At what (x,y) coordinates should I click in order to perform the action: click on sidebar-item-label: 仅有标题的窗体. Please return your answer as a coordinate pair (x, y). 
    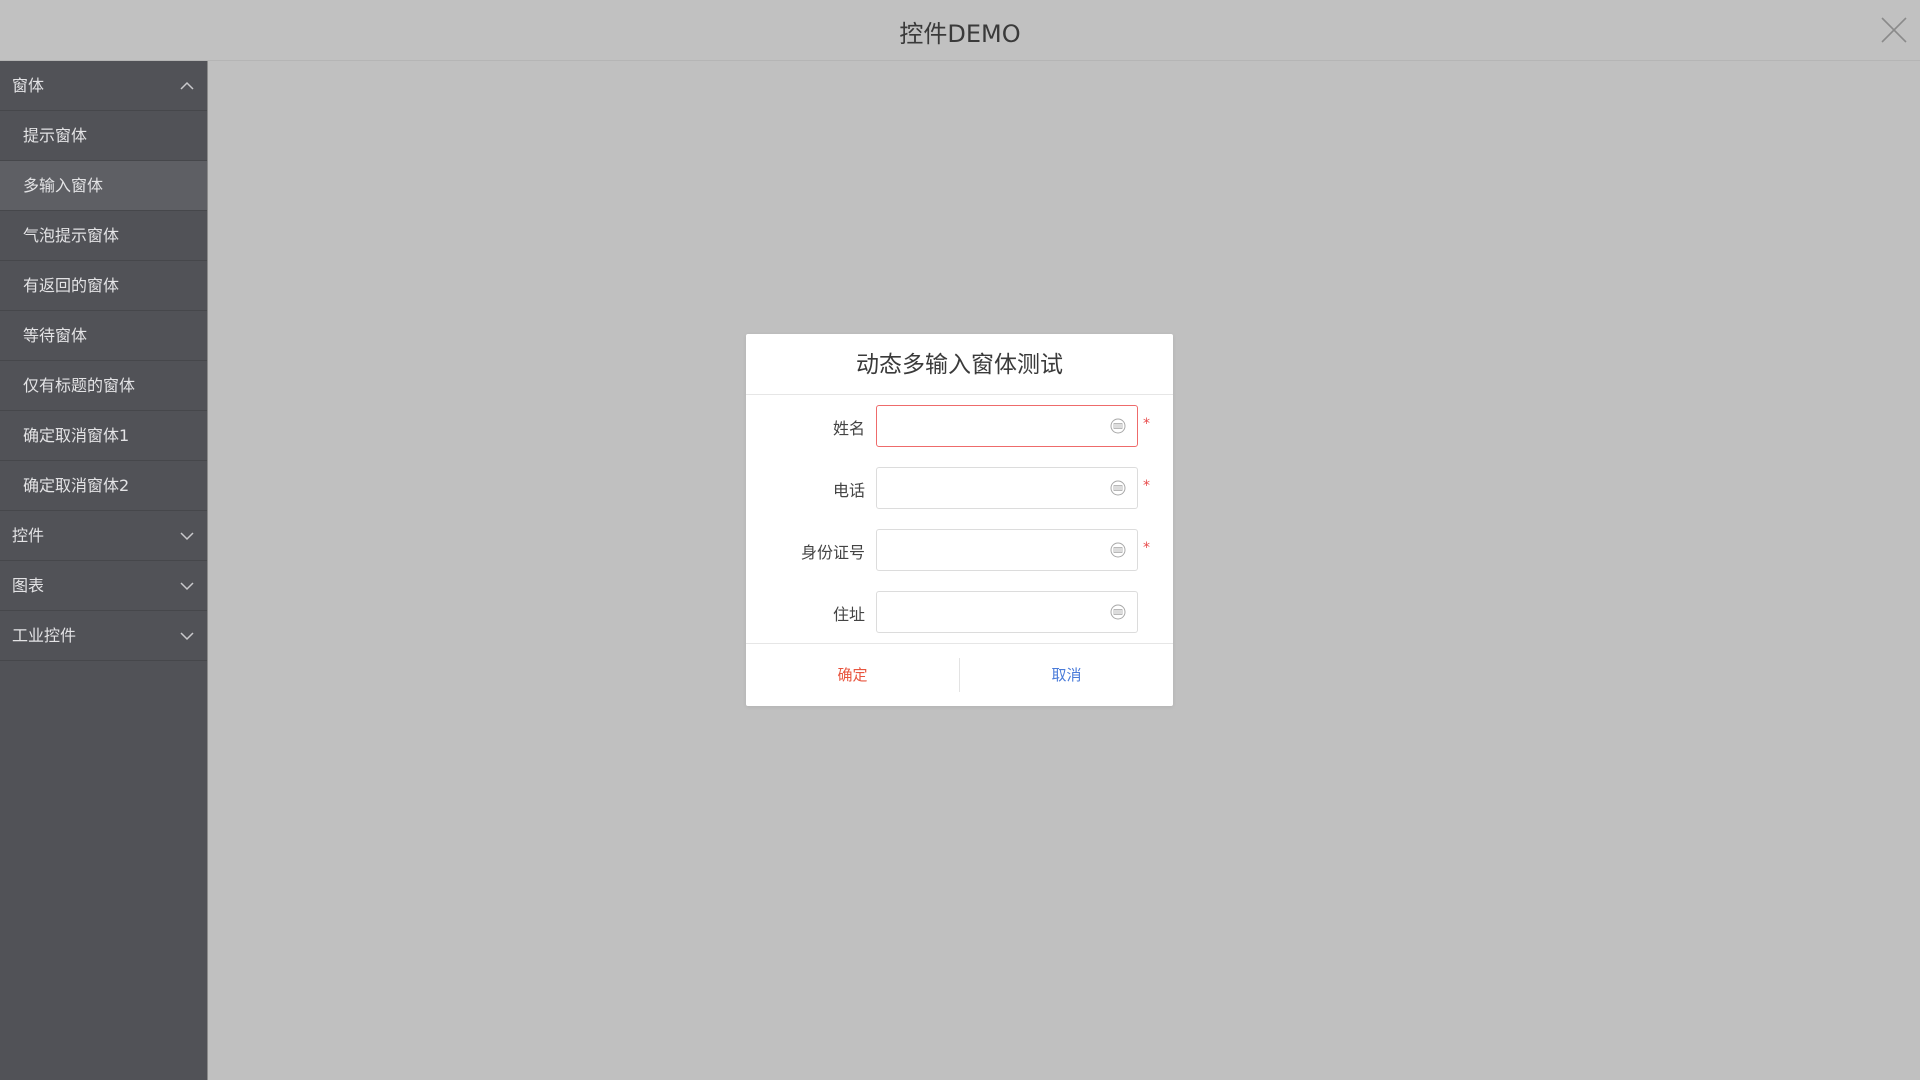
    Looking at the image, I should click on (79, 385).